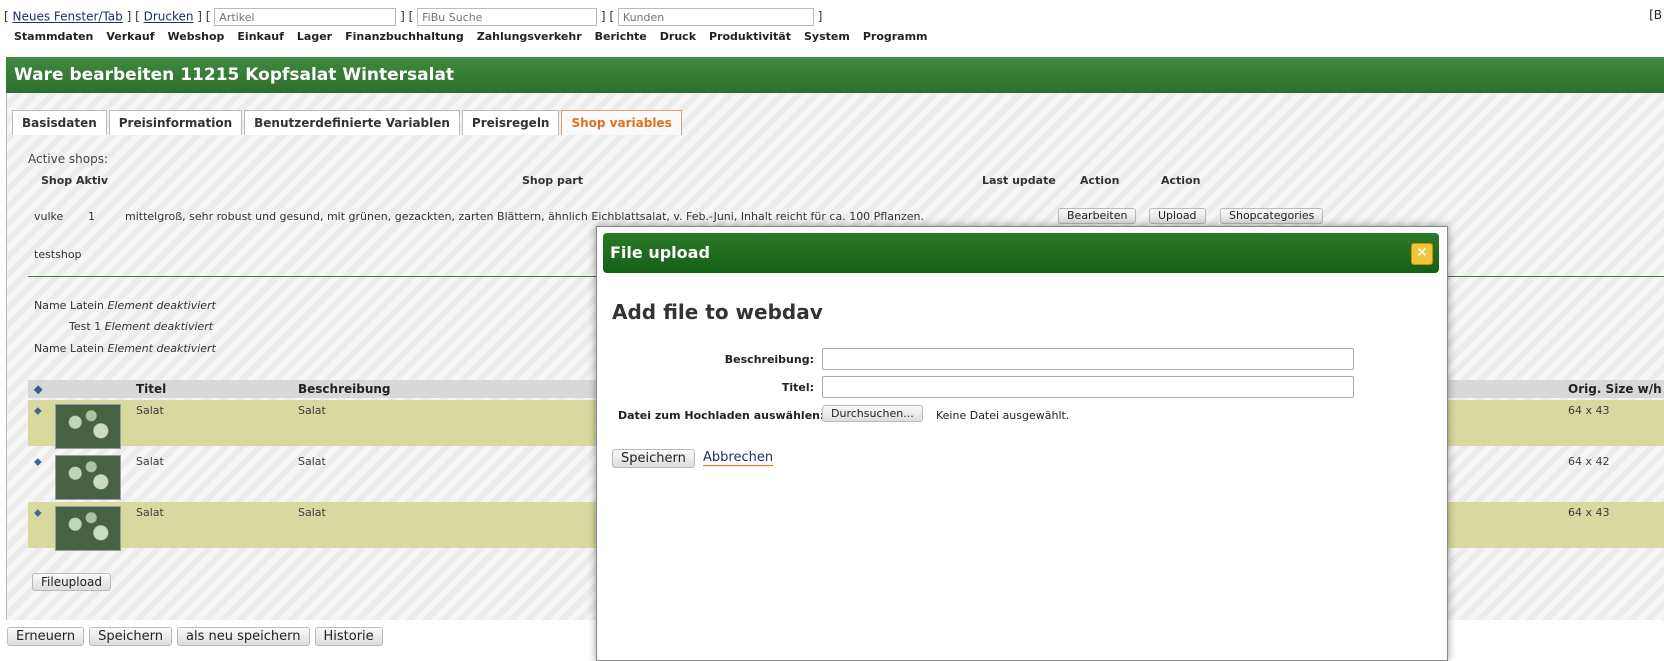  Describe the element at coordinates (1177, 216) in the screenshot. I see `upload-shop-button: Upload` at that location.